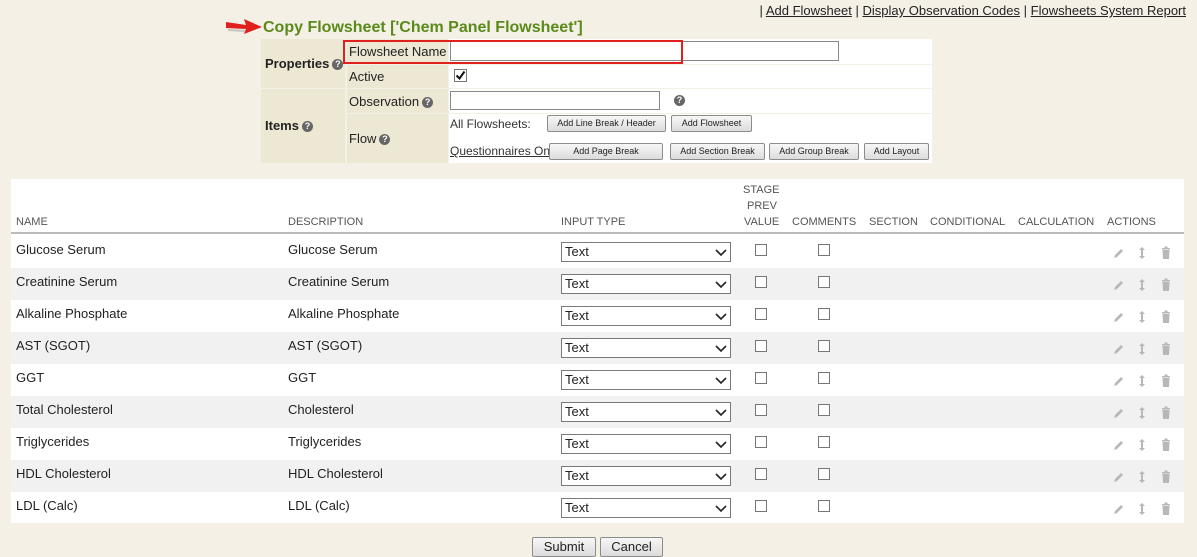 The image size is (1197, 557). Describe the element at coordinates (824, 222) in the screenshot. I see `col-comments: COMMENTS` at that location.